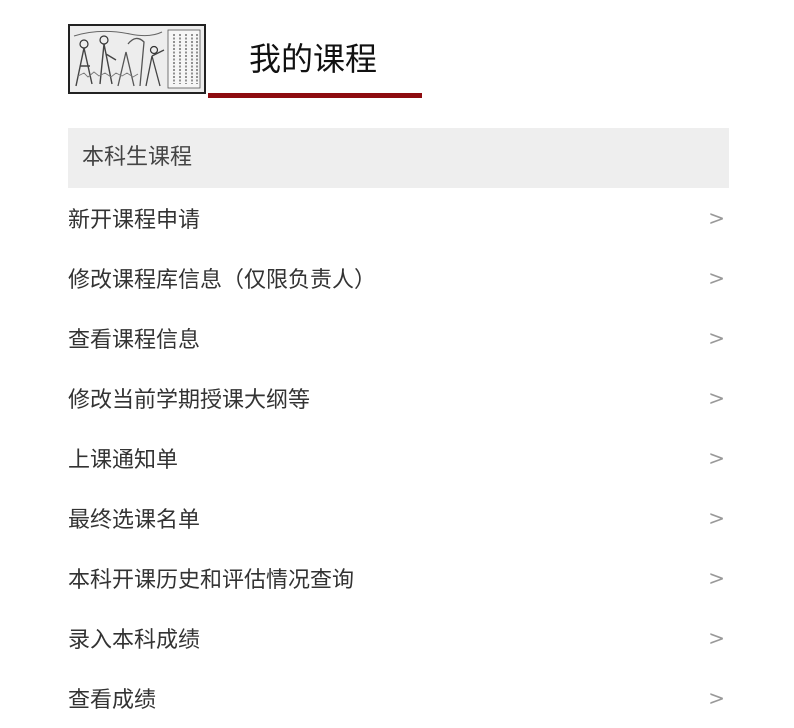 The image size is (794, 728). I want to click on menu-item-enter-grades: 录入本科成绩 >, so click(398, 638).